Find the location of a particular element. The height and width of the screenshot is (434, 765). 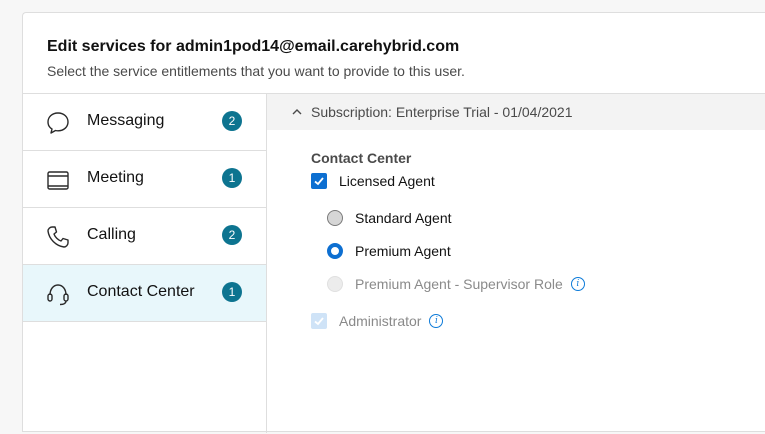

standard-agent-option: Standard Agent is located at coordinates (389, 218).